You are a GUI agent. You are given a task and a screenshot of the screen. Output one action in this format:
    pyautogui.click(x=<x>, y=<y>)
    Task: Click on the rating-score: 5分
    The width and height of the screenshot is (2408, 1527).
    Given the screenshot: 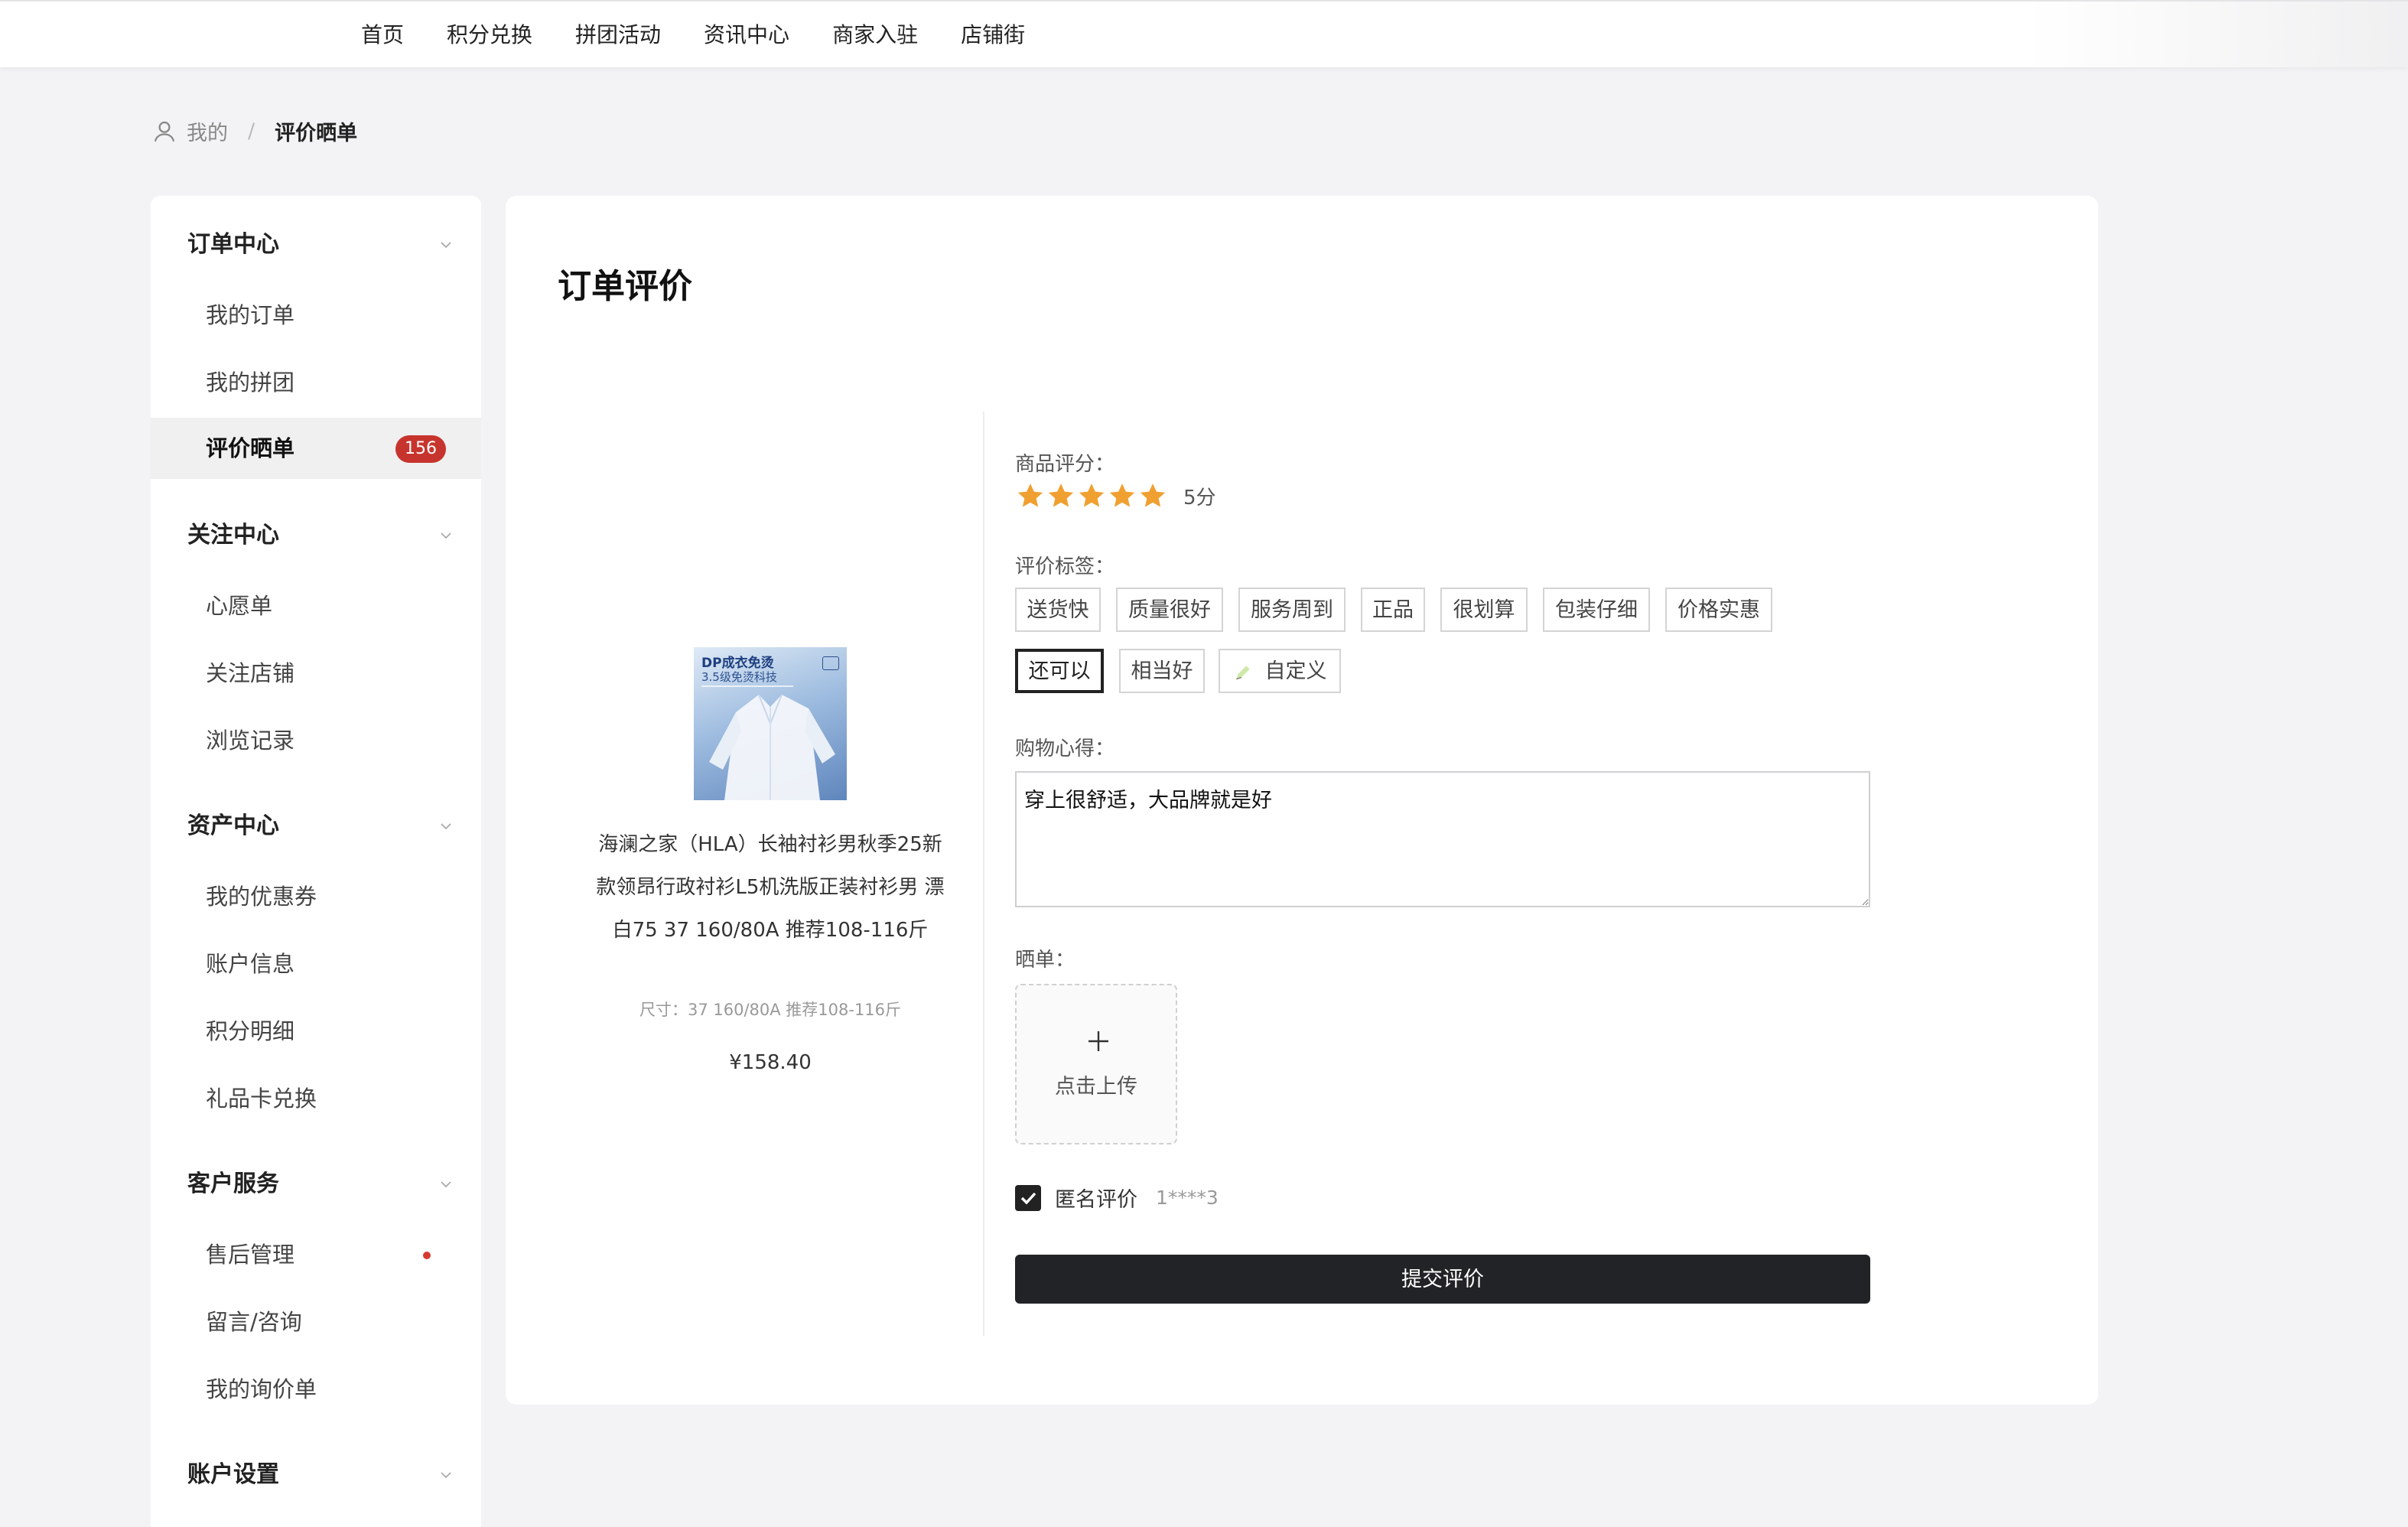 What is the action you would take?
    pyautogui.click(x=1199, y=498)
    